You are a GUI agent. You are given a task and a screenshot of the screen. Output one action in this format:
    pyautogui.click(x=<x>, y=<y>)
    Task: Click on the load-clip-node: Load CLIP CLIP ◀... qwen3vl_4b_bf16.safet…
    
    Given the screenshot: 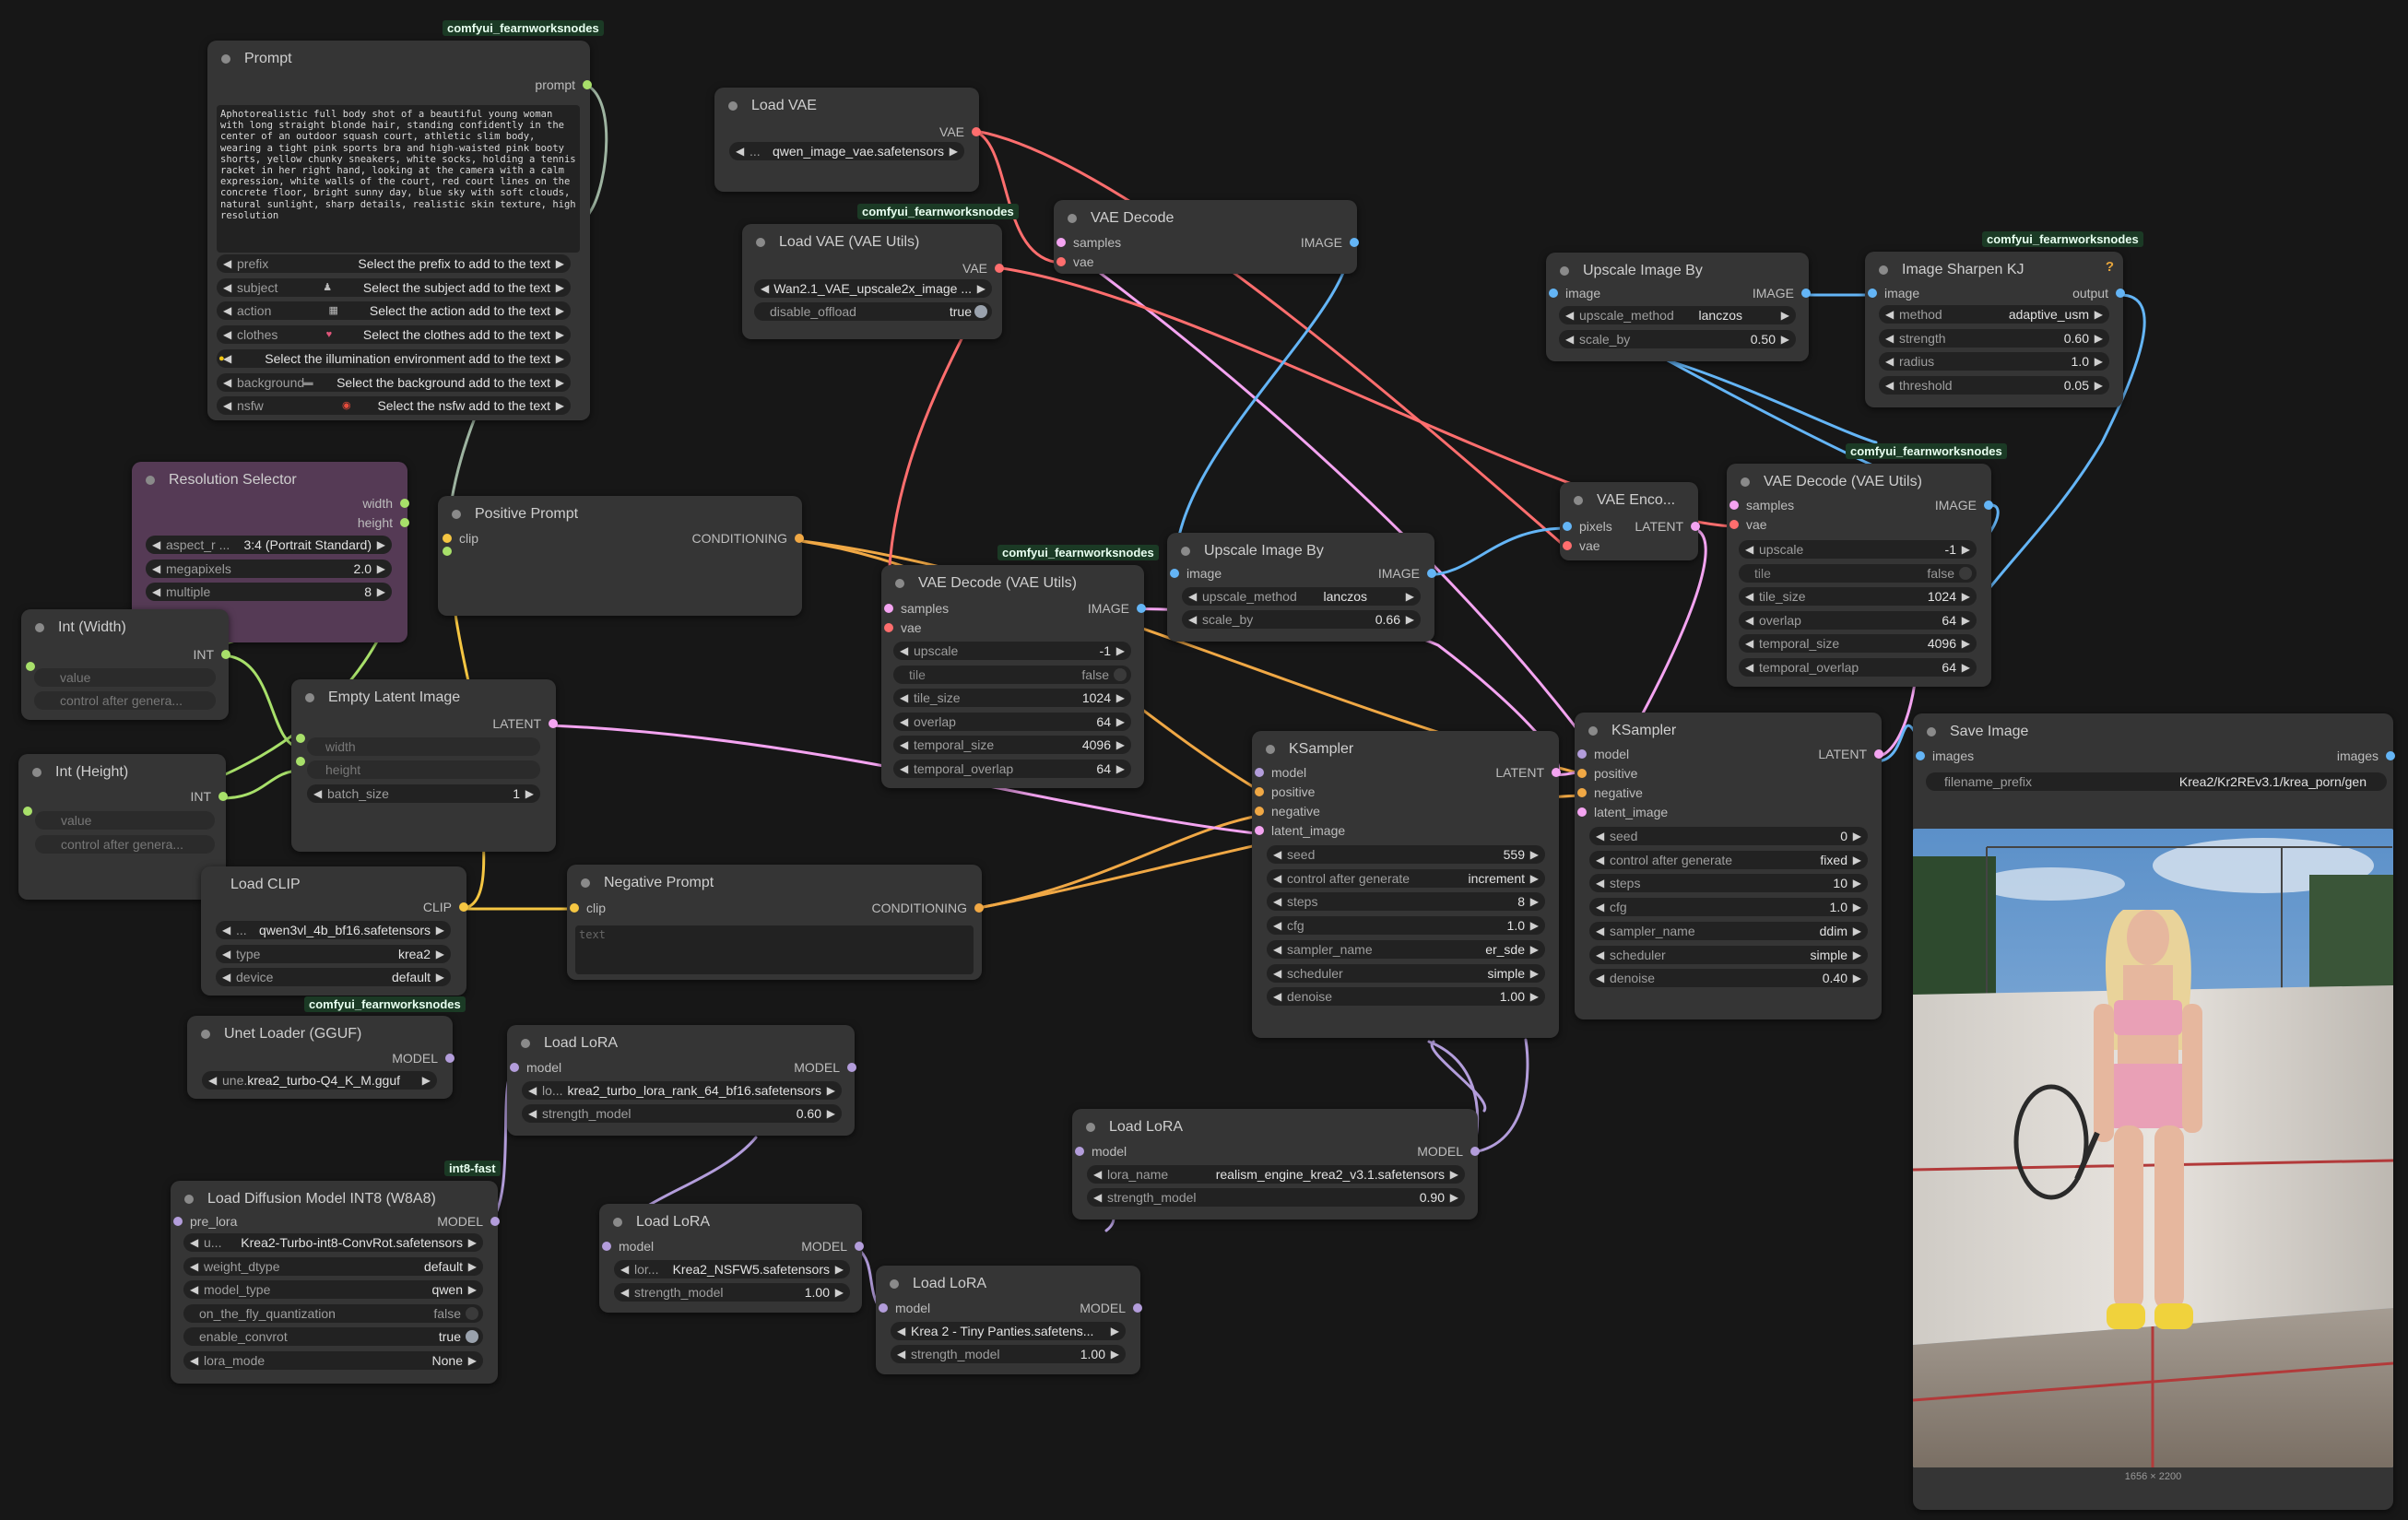 What is the action you would take?
    pyautogui.click(x=335, y=931)
    